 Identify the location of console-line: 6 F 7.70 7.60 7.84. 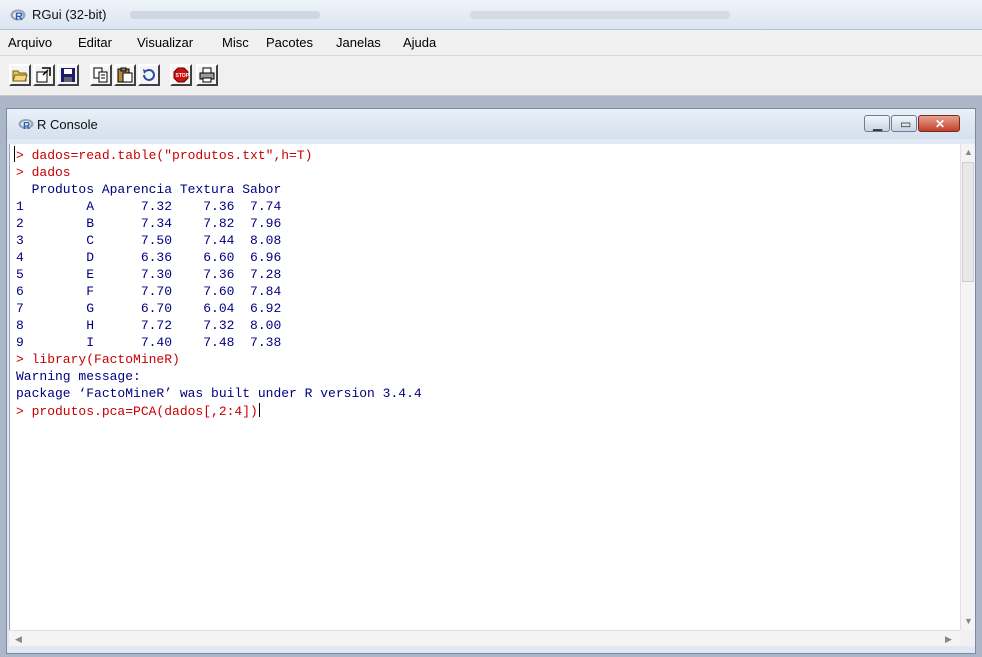
(149, 291).